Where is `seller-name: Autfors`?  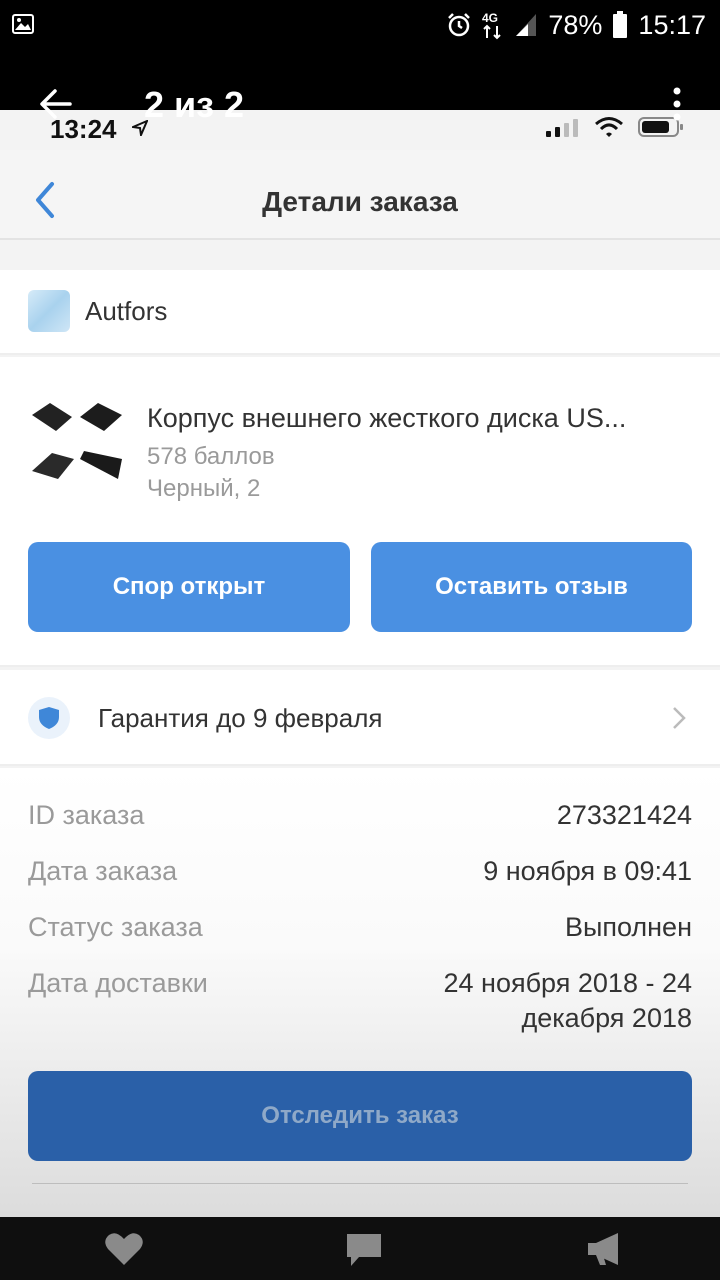
seller-name: Autfors is located at coordinates (126, 311).